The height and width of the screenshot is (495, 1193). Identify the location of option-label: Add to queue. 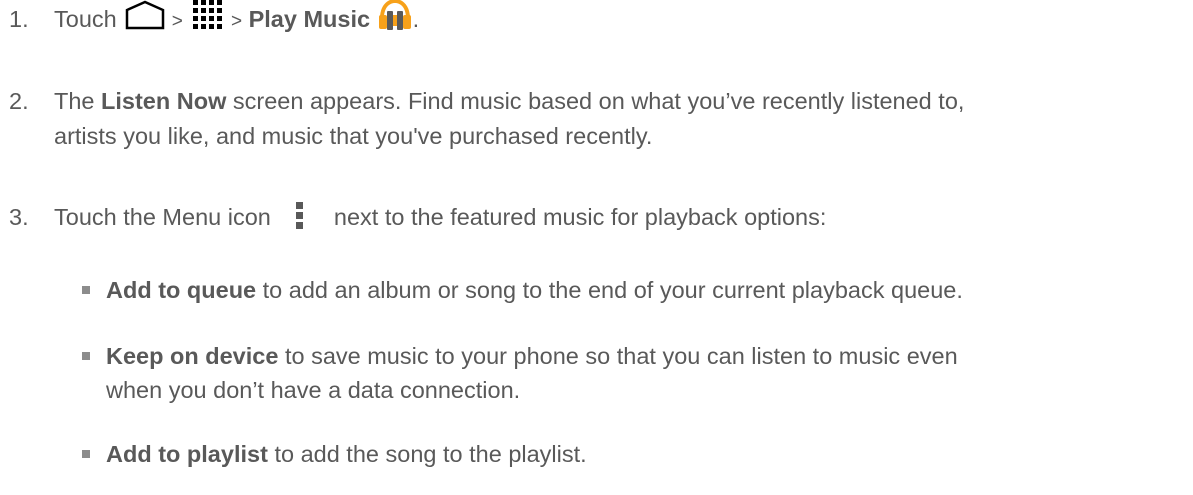
(181, 290).